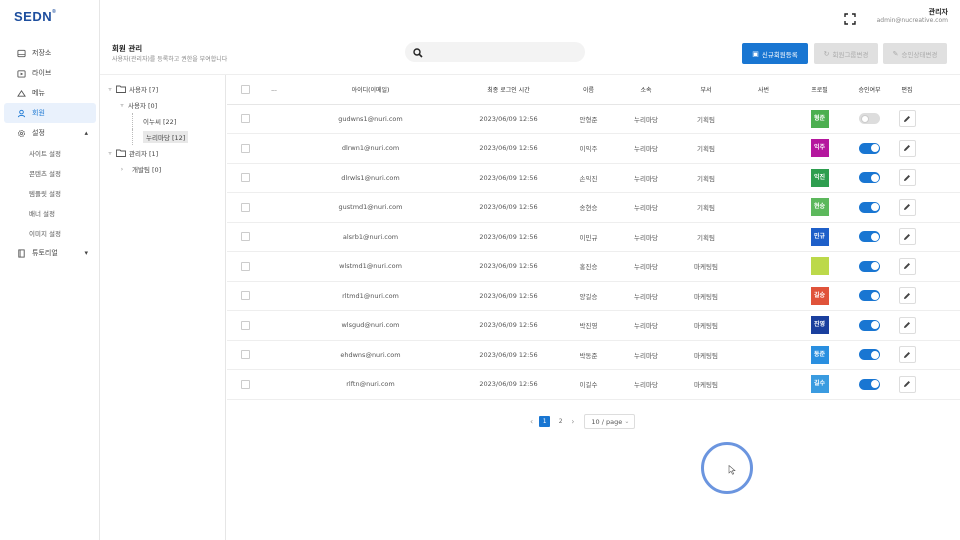 The image size is (960, 540). I want to click on menu-icon, so click(21, 93).